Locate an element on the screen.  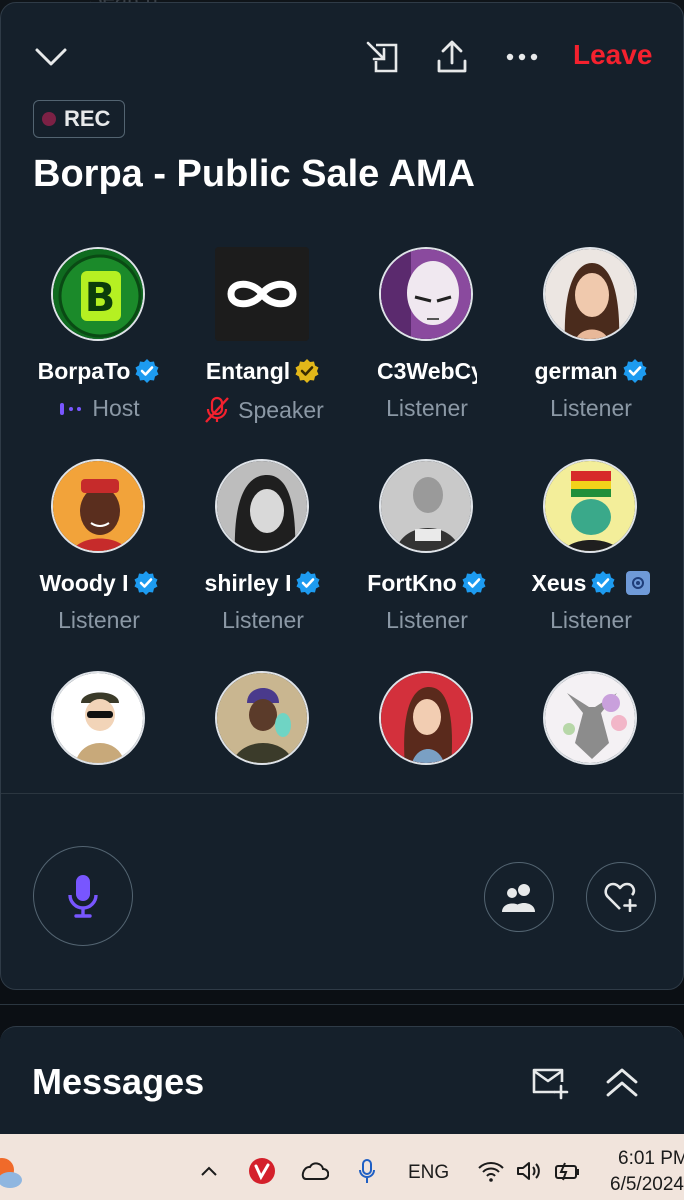
participant-name: FortKno is located at coordinates (427, 583).